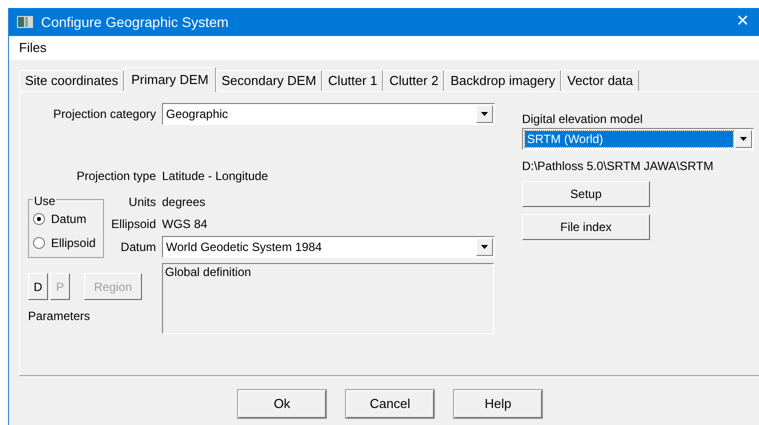 The width and height of the screenshot is (759, 425). Describe the element at coordinates (503, 80) in the screenshot. I see `tab: Backdrop imagery` at that location.